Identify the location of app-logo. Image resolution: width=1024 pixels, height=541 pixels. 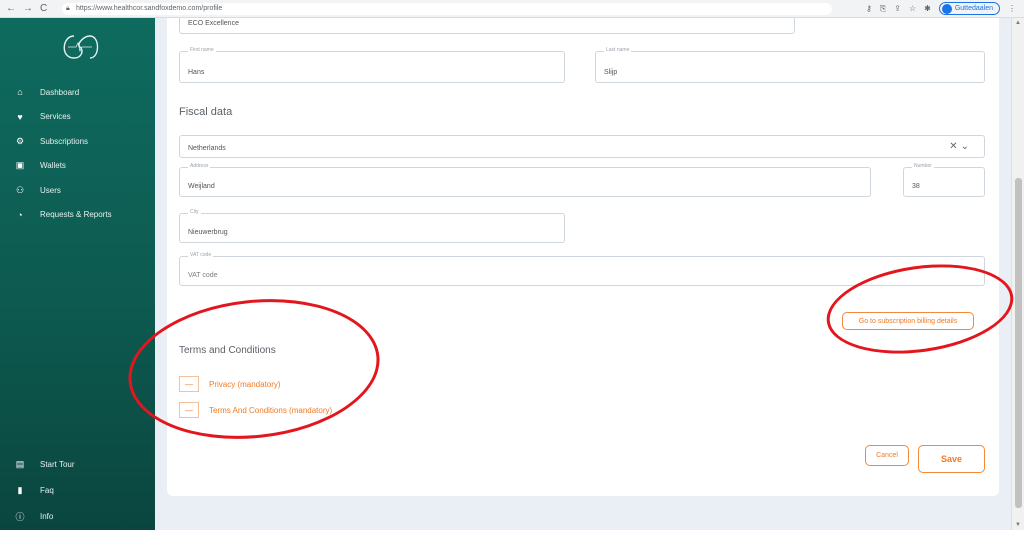
(81, 47).